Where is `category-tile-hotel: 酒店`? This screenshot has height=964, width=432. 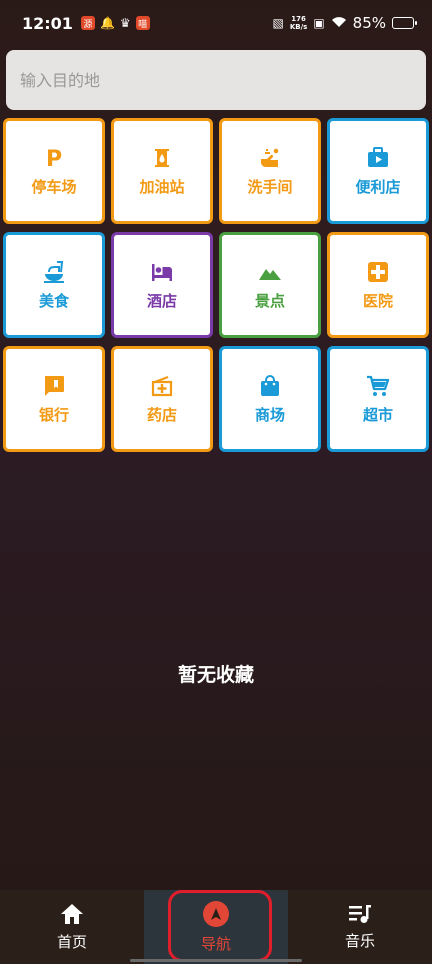
category-tile-hotel: 酒店 is located at coordinates (162, 285).